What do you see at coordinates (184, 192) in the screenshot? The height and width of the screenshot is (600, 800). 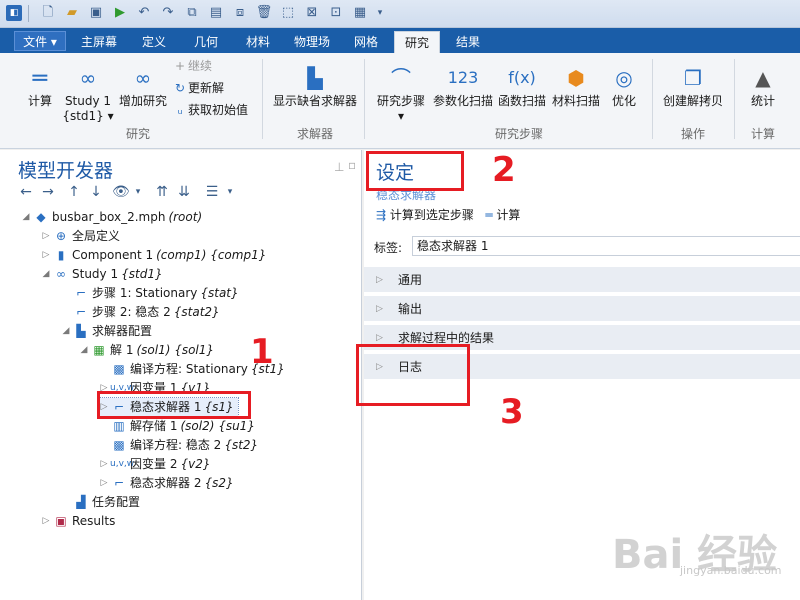 I see `expand-all-icon: ⇊` at bounding box center [184, 192].